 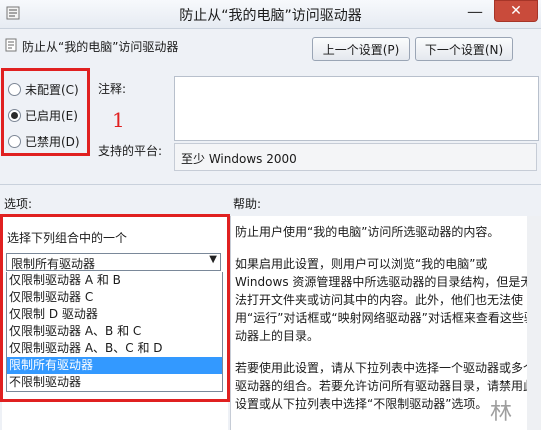 What do you see at coordinates (356, 108) in the screenshot?
I see `comment-input` at bounding box center [356, 108].